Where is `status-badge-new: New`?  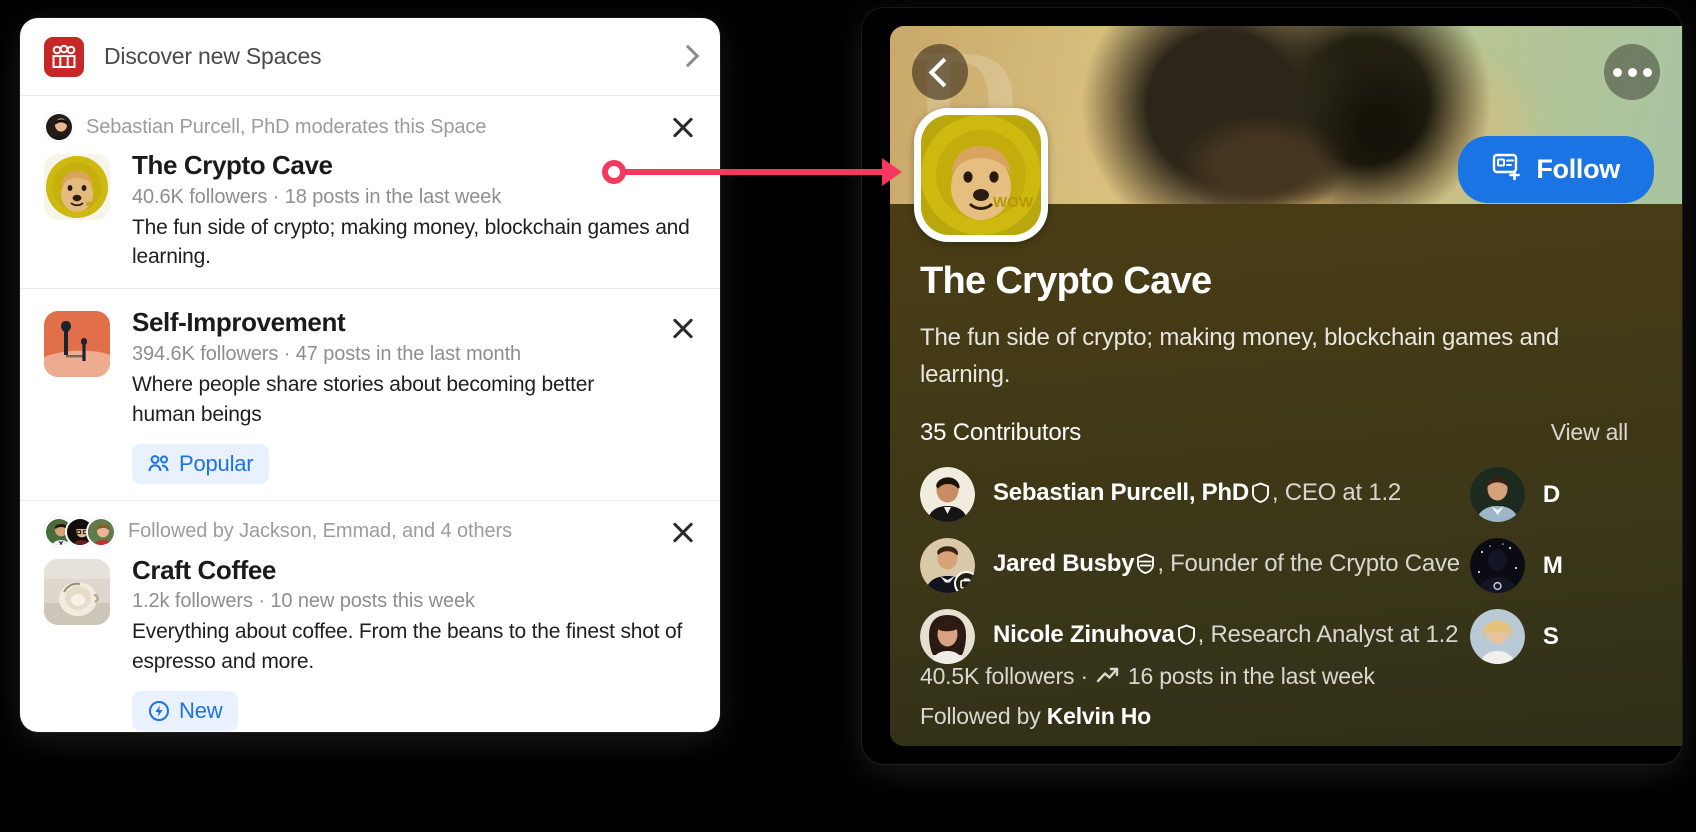 status-badge-new: New is located at coordinates (185, 710).